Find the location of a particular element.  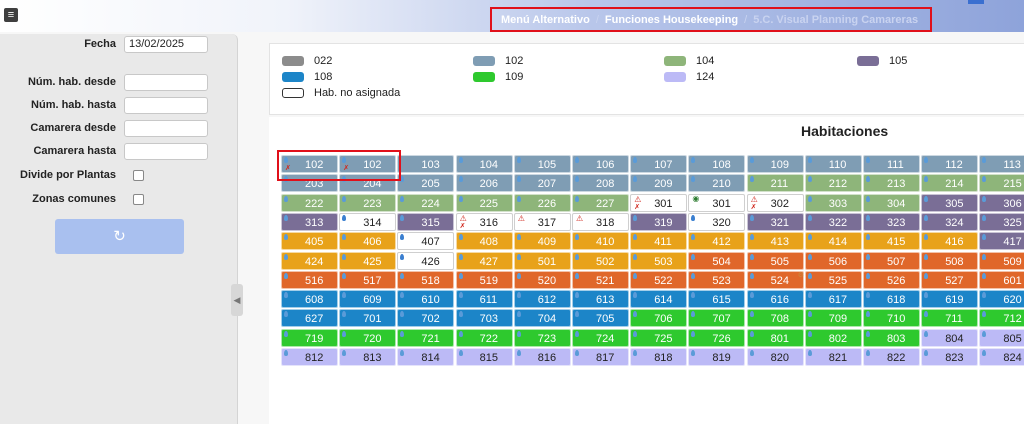

room-cell: 614 is located at coordinates (659, 299).